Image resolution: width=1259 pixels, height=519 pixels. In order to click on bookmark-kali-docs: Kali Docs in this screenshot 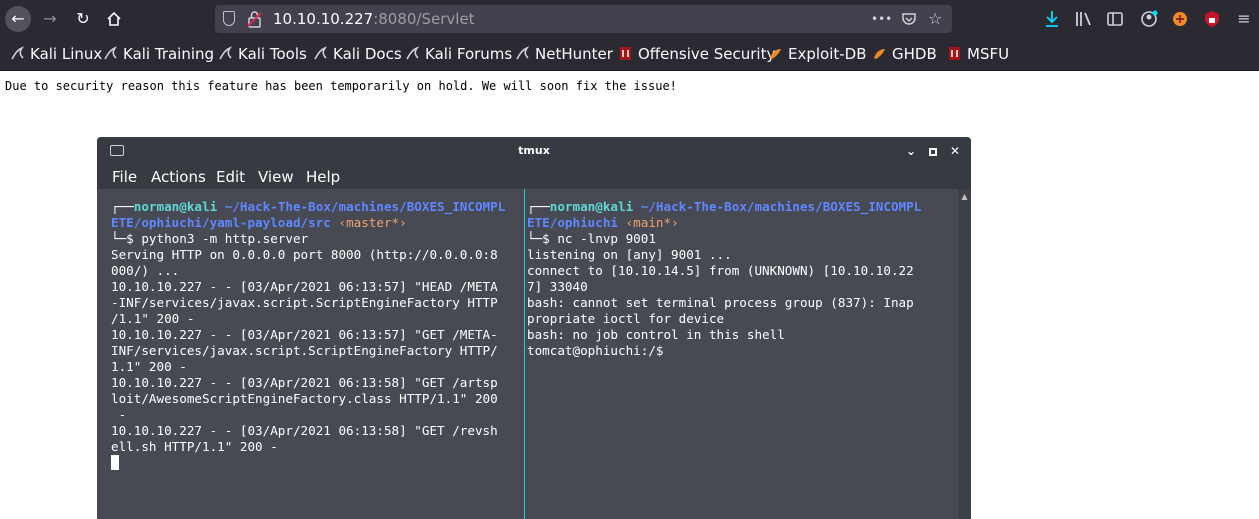, I will do `click(357, 54)`.